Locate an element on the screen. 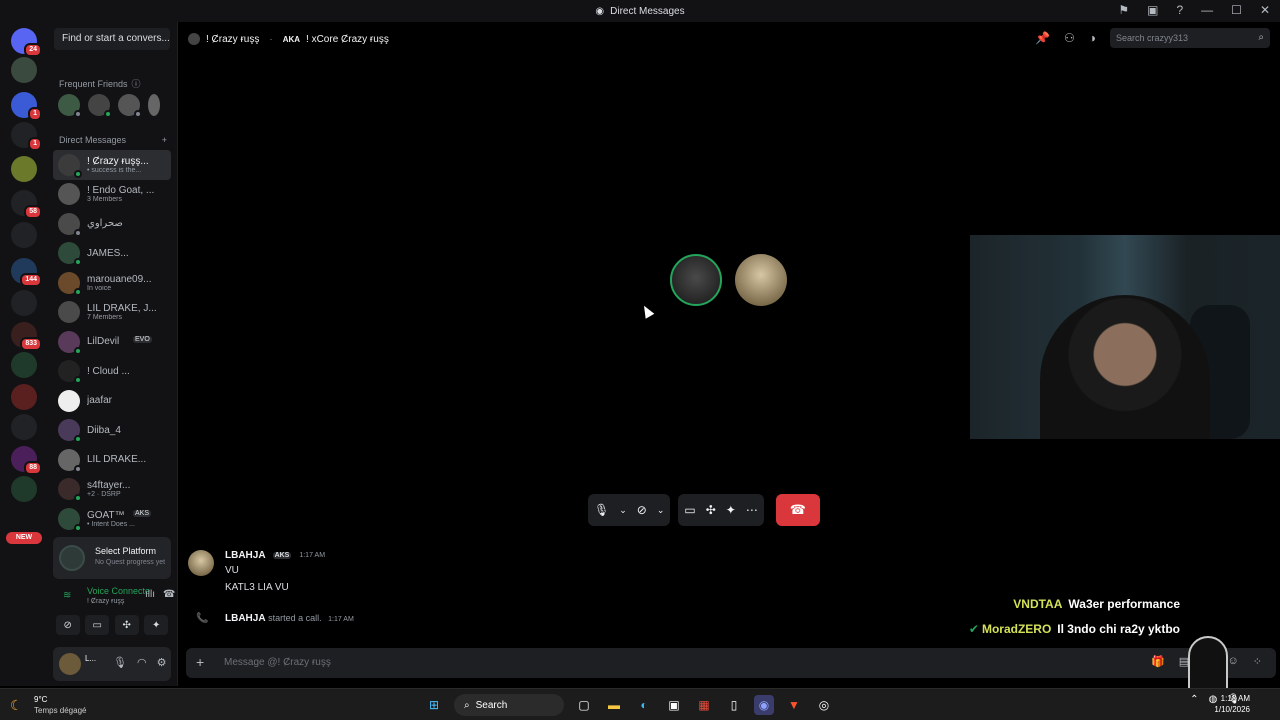  info-icon: ⓘ is located at coordinates (136, 84).